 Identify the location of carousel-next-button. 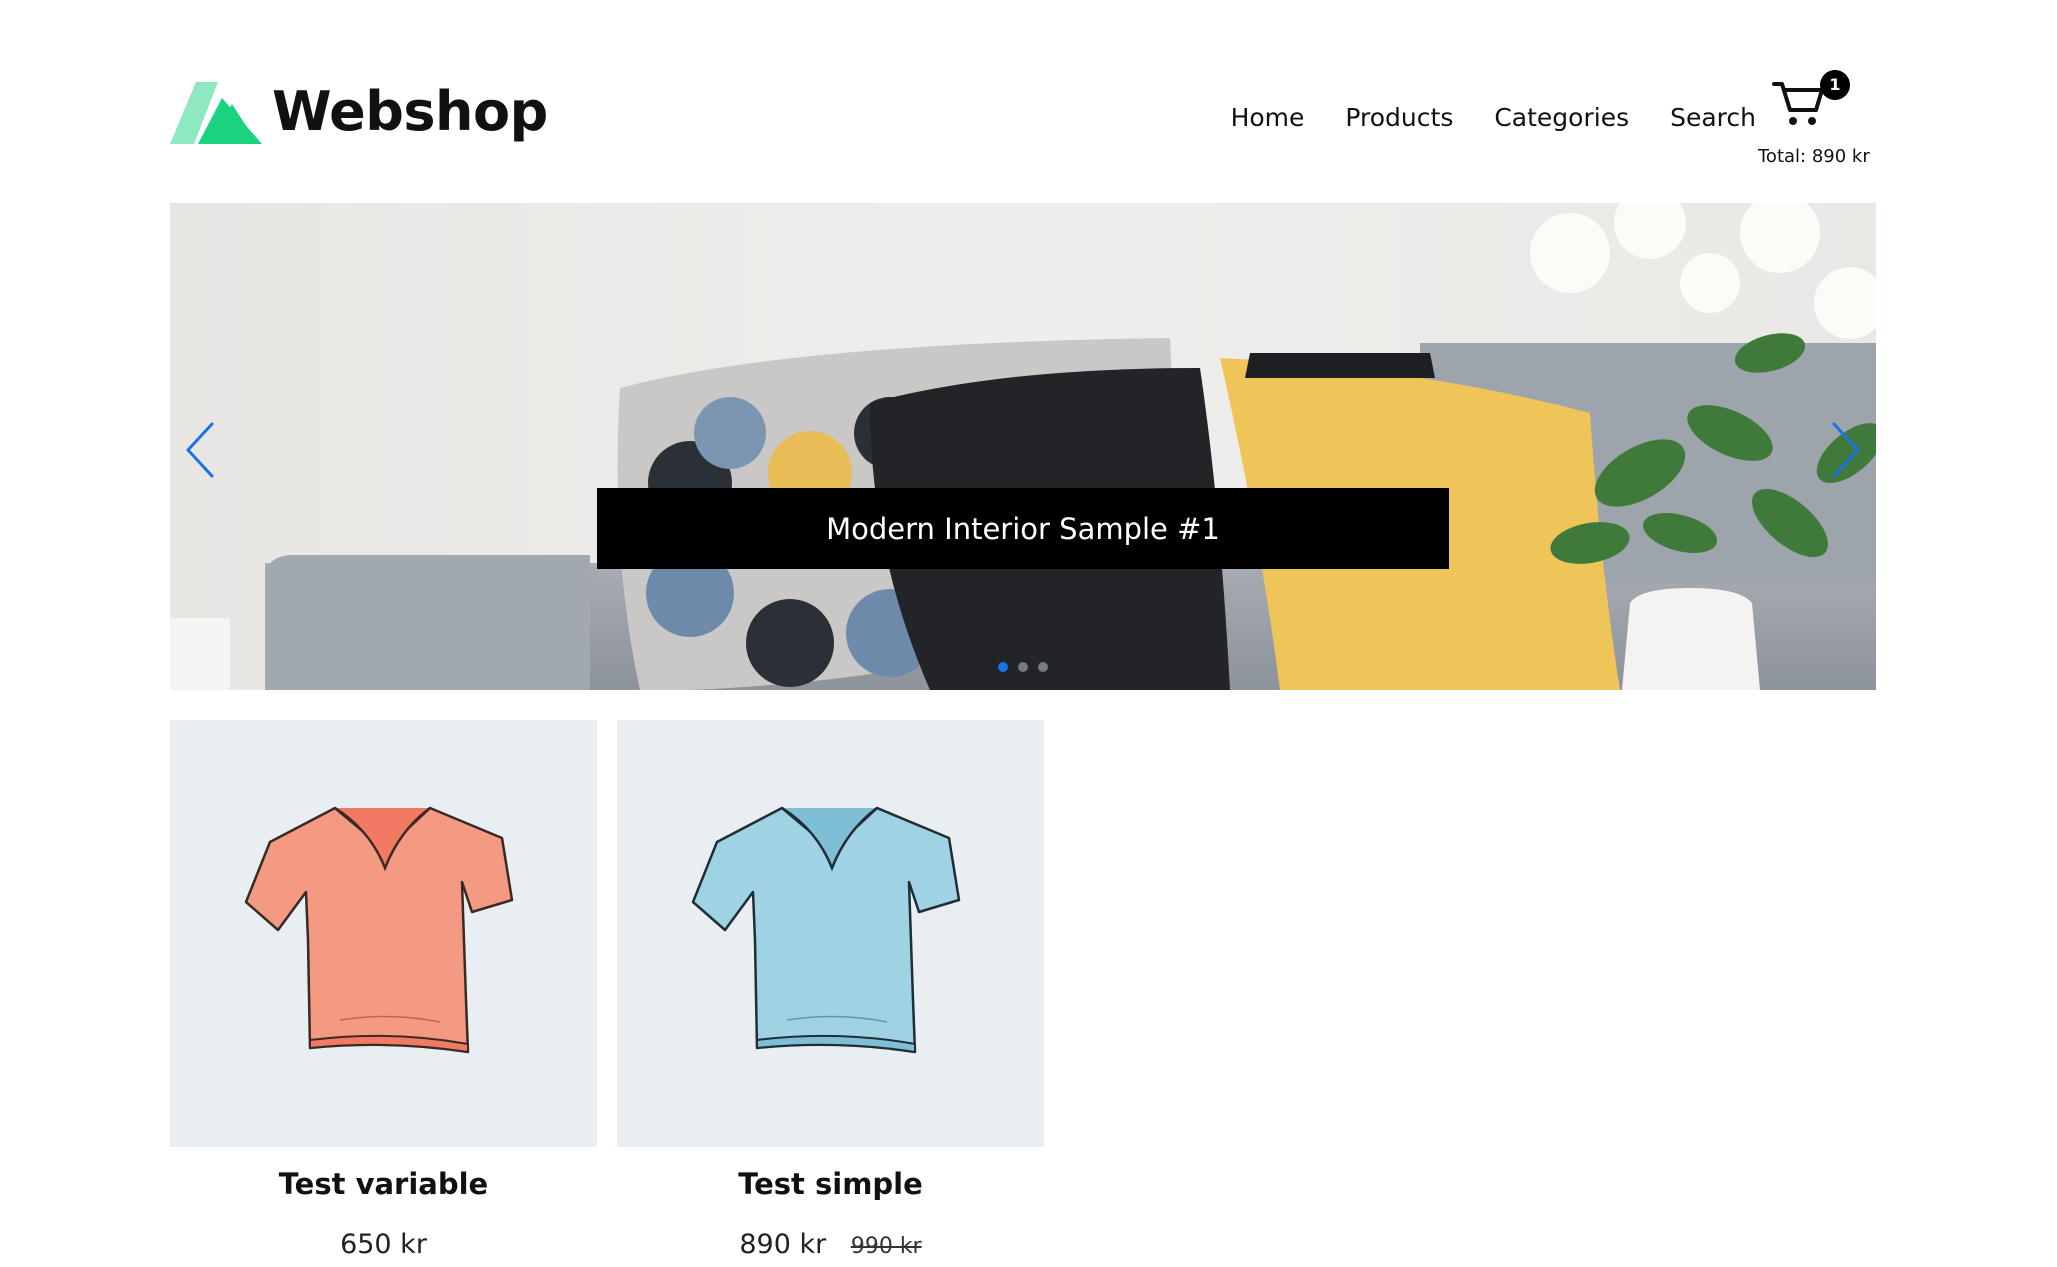
(1844, 450).